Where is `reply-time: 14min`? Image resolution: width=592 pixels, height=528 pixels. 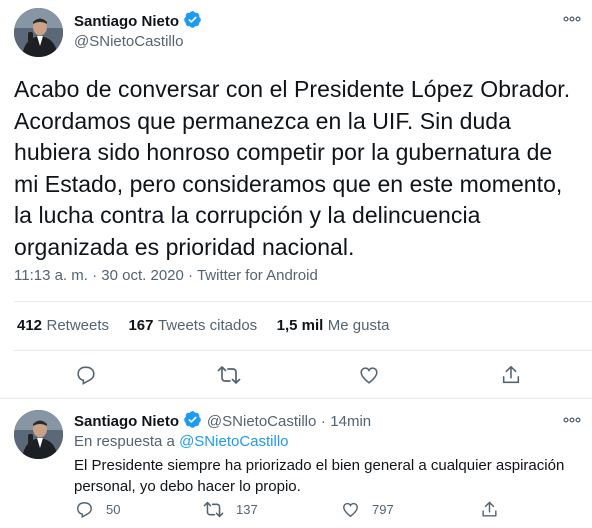 reply-time: 14min is located at coordinates (350, 421).